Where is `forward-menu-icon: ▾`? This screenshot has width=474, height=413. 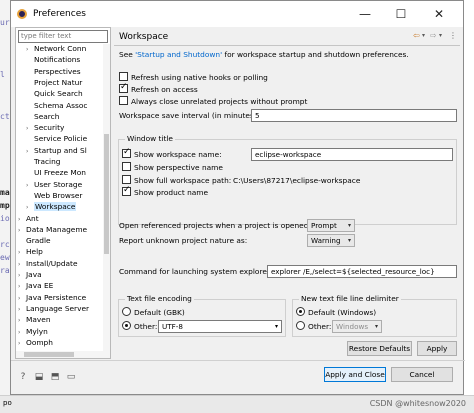
forward-menu-icon: ▾ is located at coordinates (440, 35).